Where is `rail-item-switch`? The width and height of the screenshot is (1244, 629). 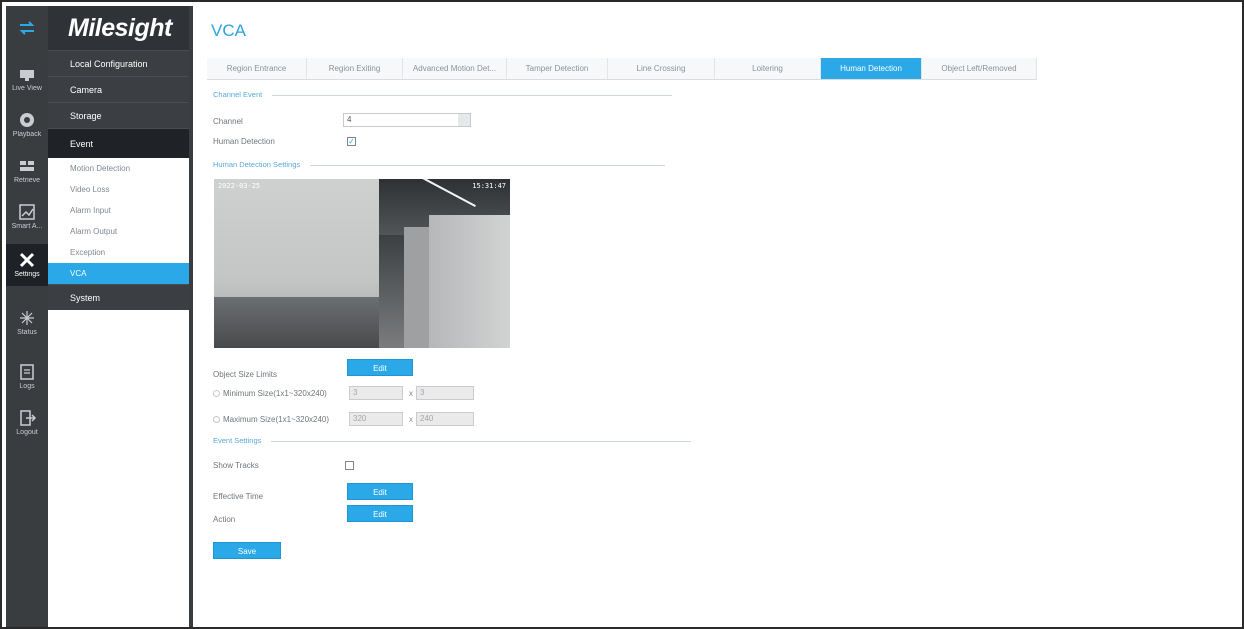 rail-item-switch is located at coordinates (27, 33).